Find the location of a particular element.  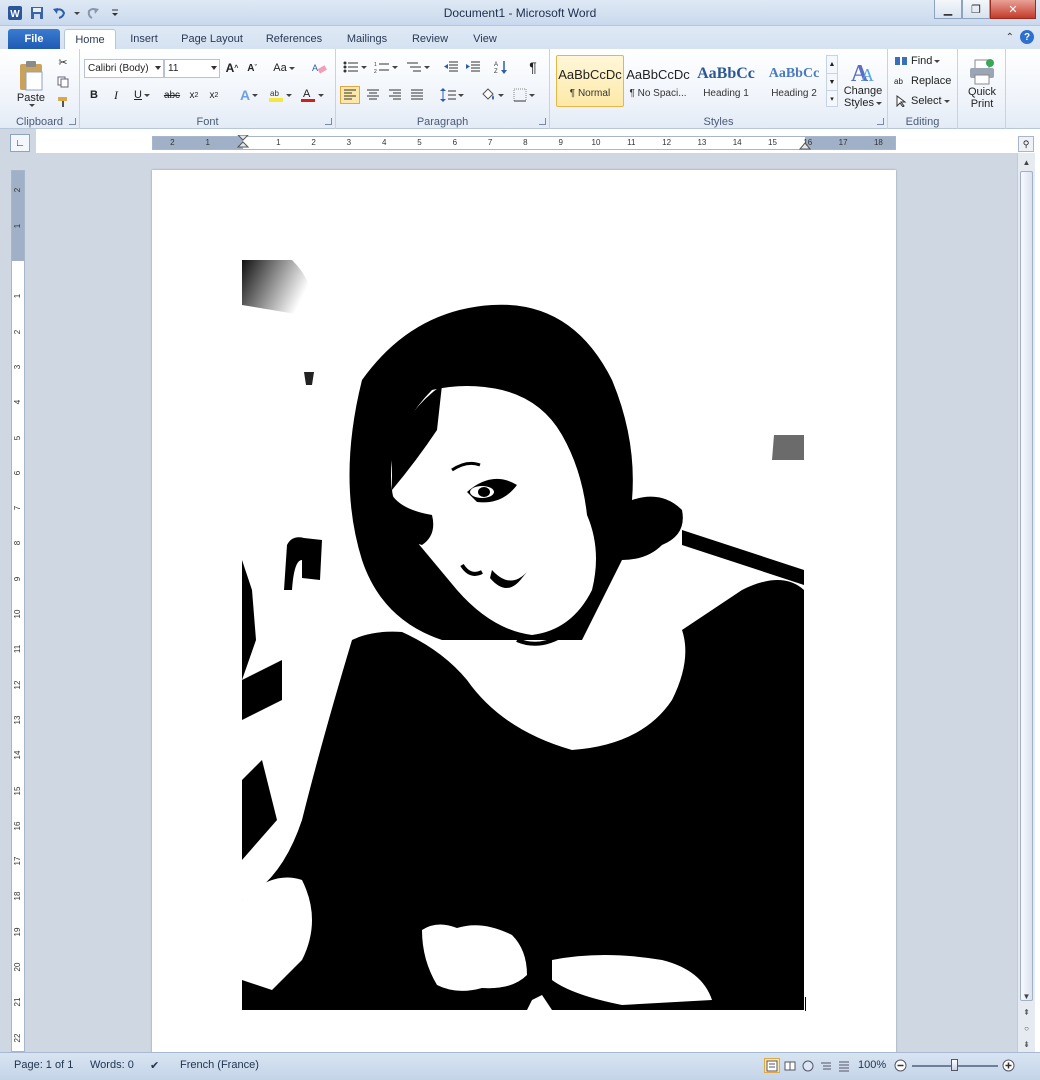

font-color-icon: A is located at coordinates (312, 95).